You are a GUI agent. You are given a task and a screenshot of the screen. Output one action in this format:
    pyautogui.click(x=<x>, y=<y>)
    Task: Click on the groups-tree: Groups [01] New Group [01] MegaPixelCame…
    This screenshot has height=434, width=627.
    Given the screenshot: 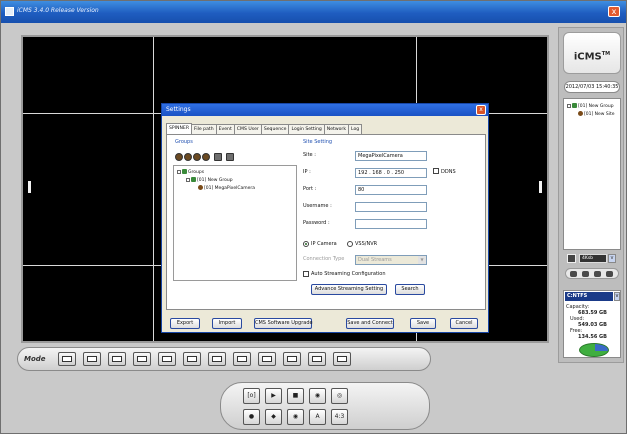 What is the action you would take?
    pyautogui.click(x=235, y=223)
    